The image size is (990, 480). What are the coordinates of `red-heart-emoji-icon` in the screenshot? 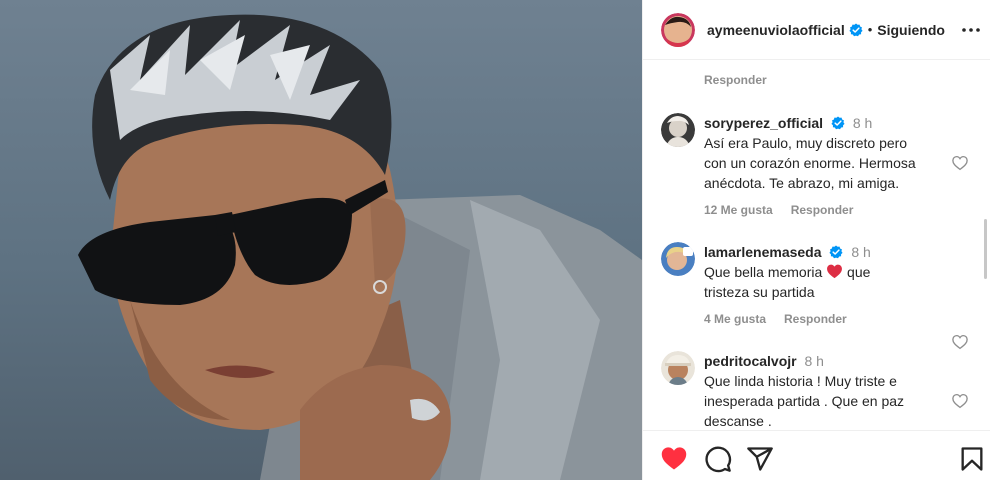 It's located at (835, 271).